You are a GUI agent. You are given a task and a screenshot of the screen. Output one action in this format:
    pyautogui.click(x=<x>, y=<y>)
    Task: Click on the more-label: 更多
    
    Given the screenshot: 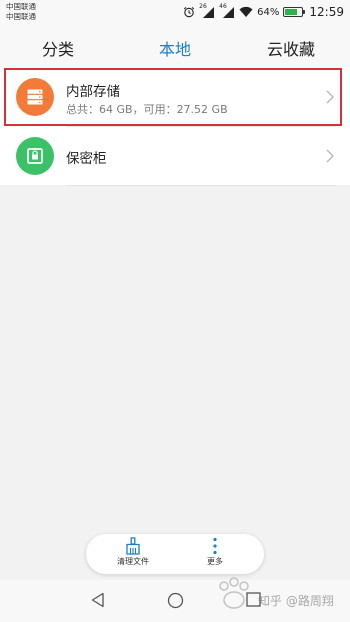 What is the action you would take?
    pyautogui.click(x=215, y=561)
    